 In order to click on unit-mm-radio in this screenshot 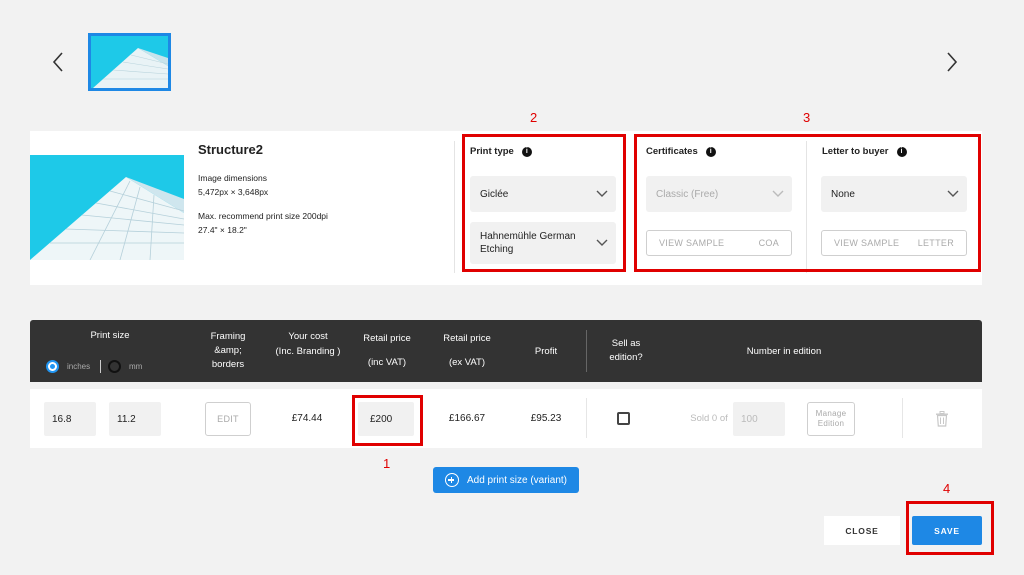, I will do `click(114, 366)`.